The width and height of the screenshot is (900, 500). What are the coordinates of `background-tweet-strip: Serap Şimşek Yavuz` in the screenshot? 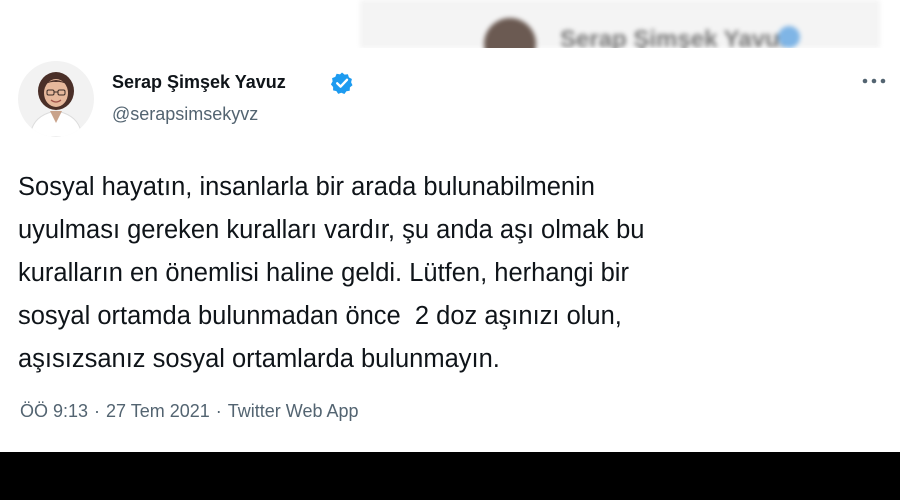 It's located at (450, 24).